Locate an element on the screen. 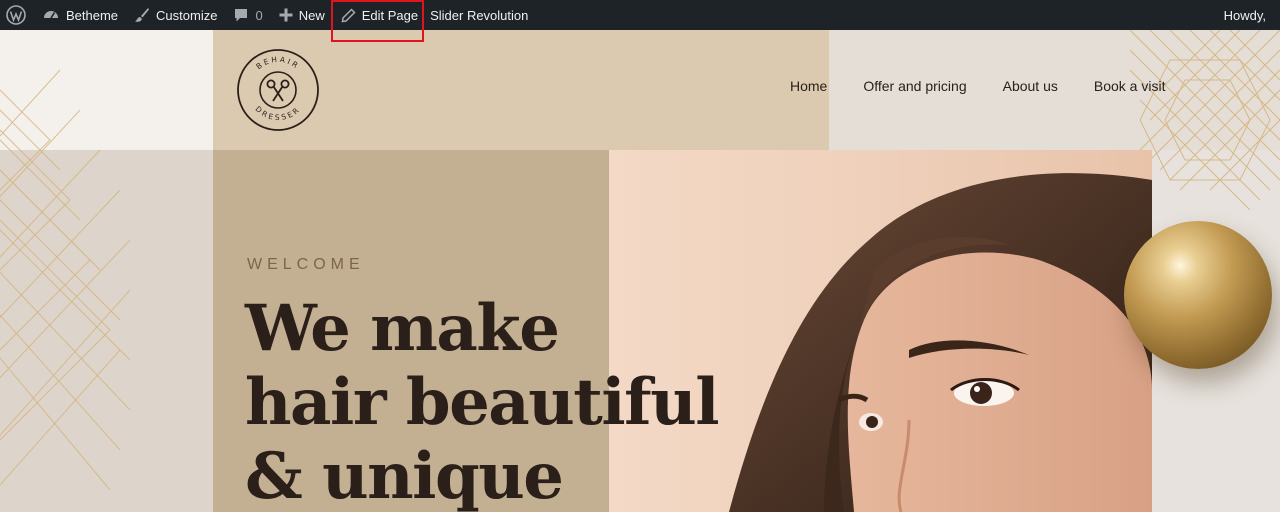  header-left-panel is located at coordinates (106, 90).